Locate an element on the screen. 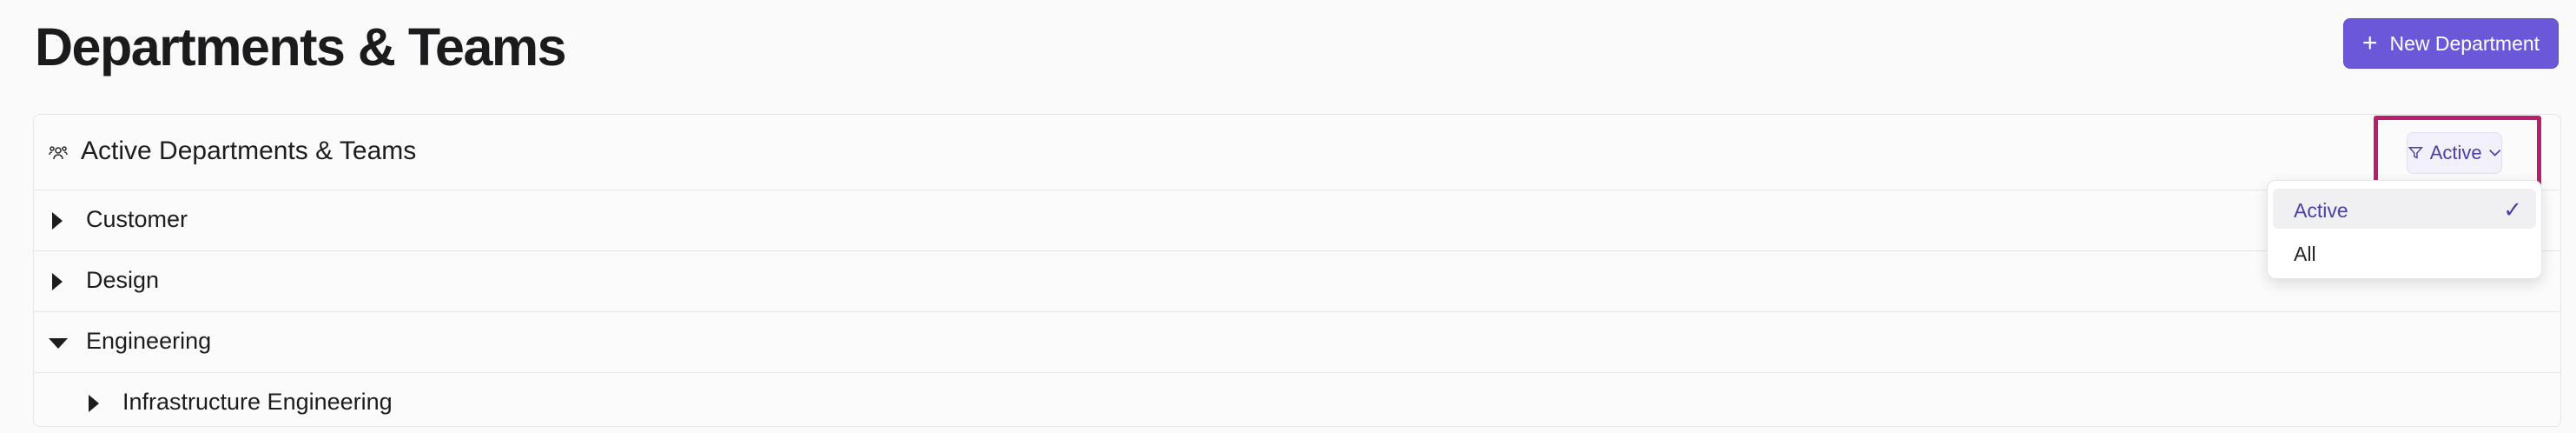  caret-down-icon is located at coordinates (59, 343).